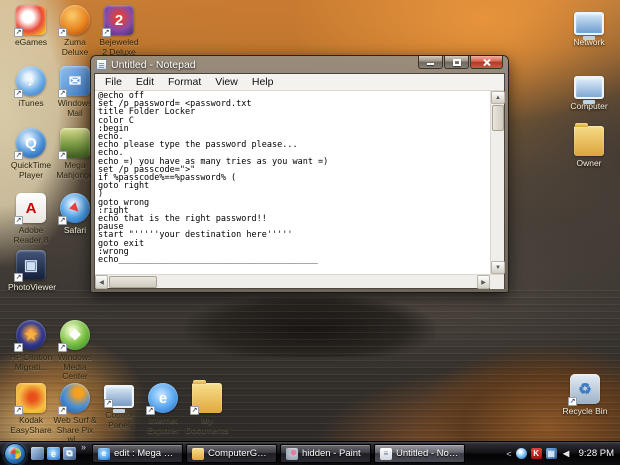 This screenshot has width=620, height=465. Describe the element at coordinates (331, 453) in the screenshot. I see `taskbar-button-label: hidden - Paint` at that location.